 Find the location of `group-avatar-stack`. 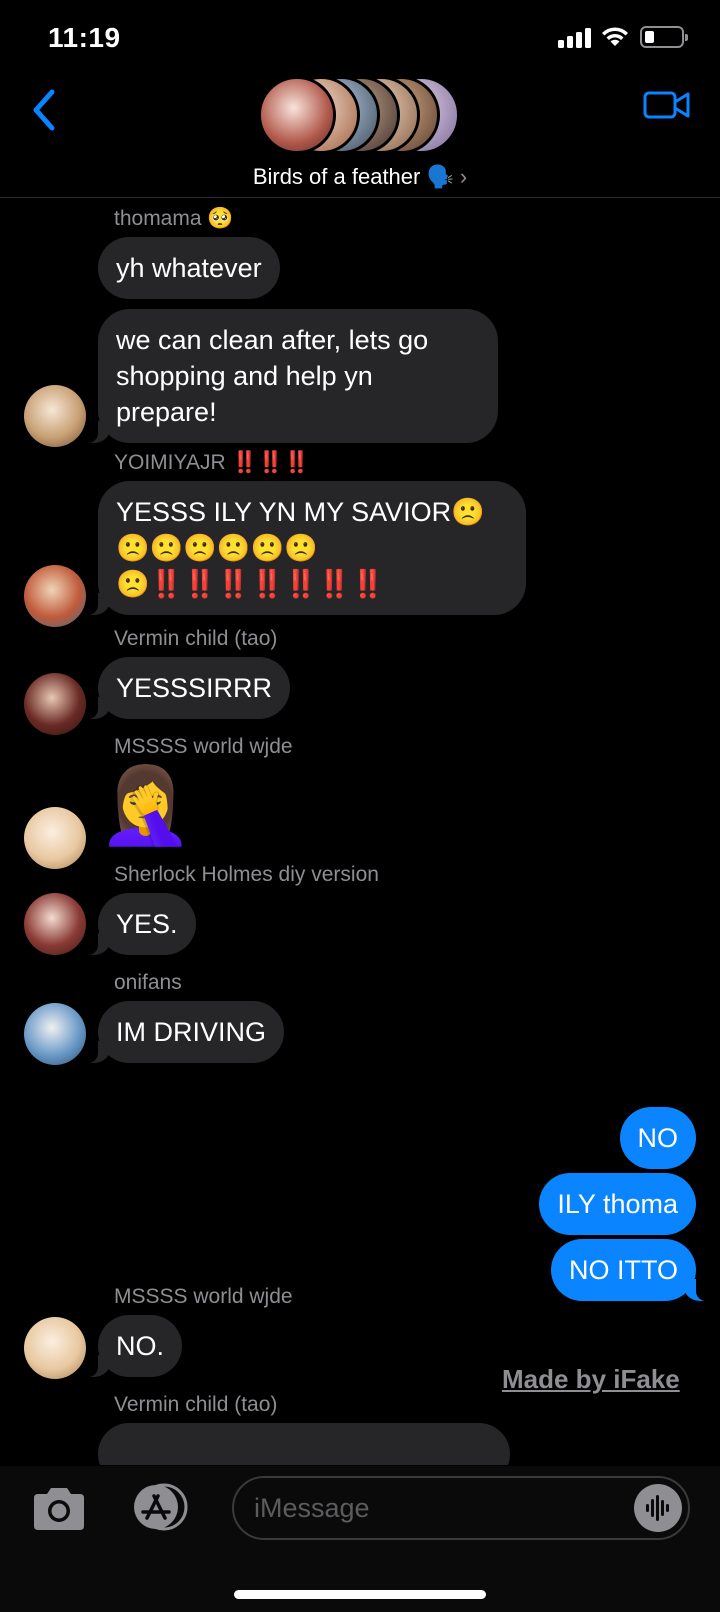

group-avatar-stack is located at coordinates (359, 116).